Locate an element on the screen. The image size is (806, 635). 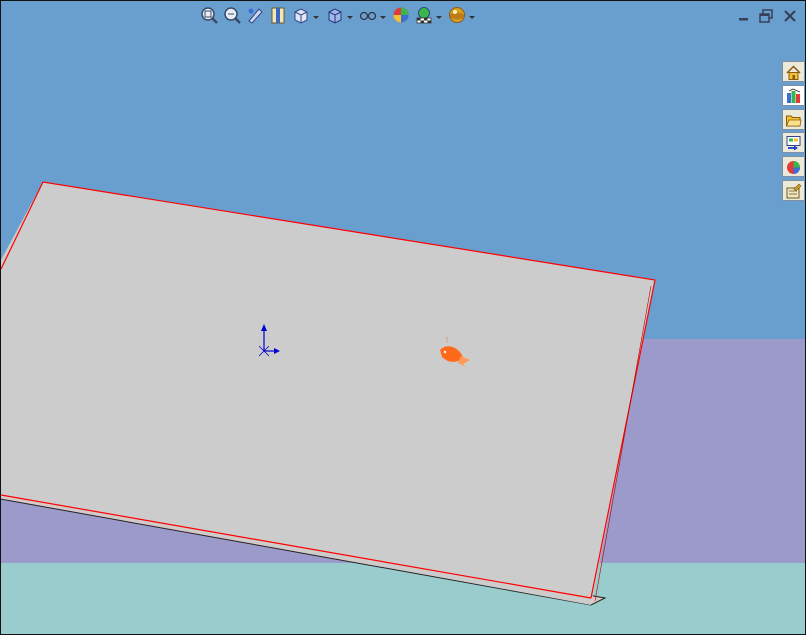
window-controls is located at coordinates (768, 16).